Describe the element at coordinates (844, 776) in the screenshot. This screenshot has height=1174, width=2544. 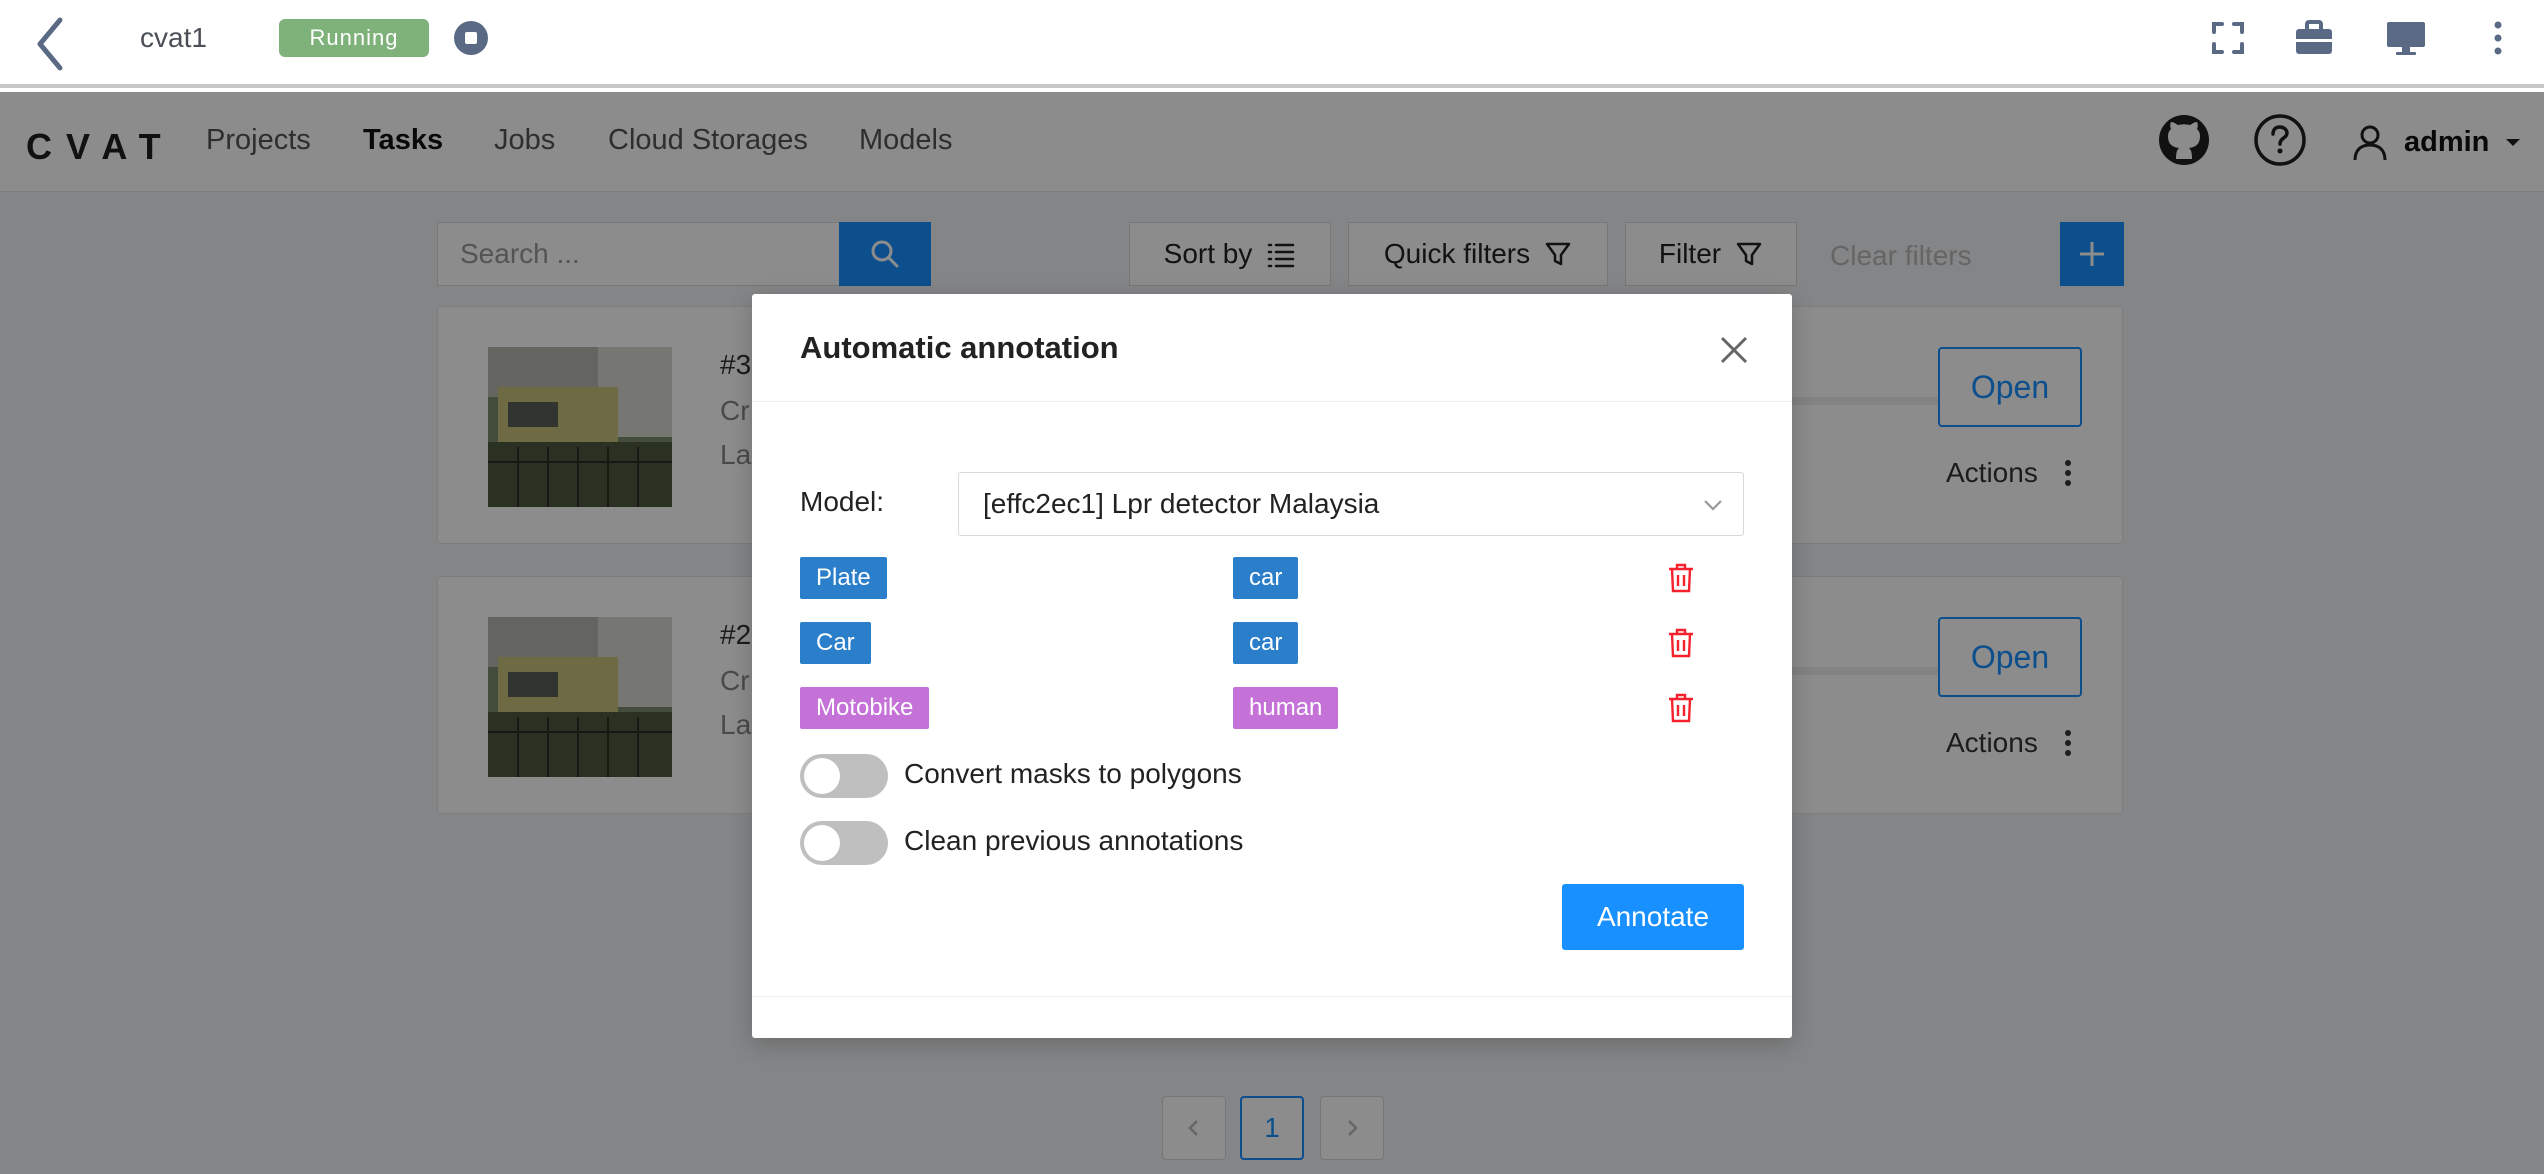
I see `convert-masks-toggle` at that location.